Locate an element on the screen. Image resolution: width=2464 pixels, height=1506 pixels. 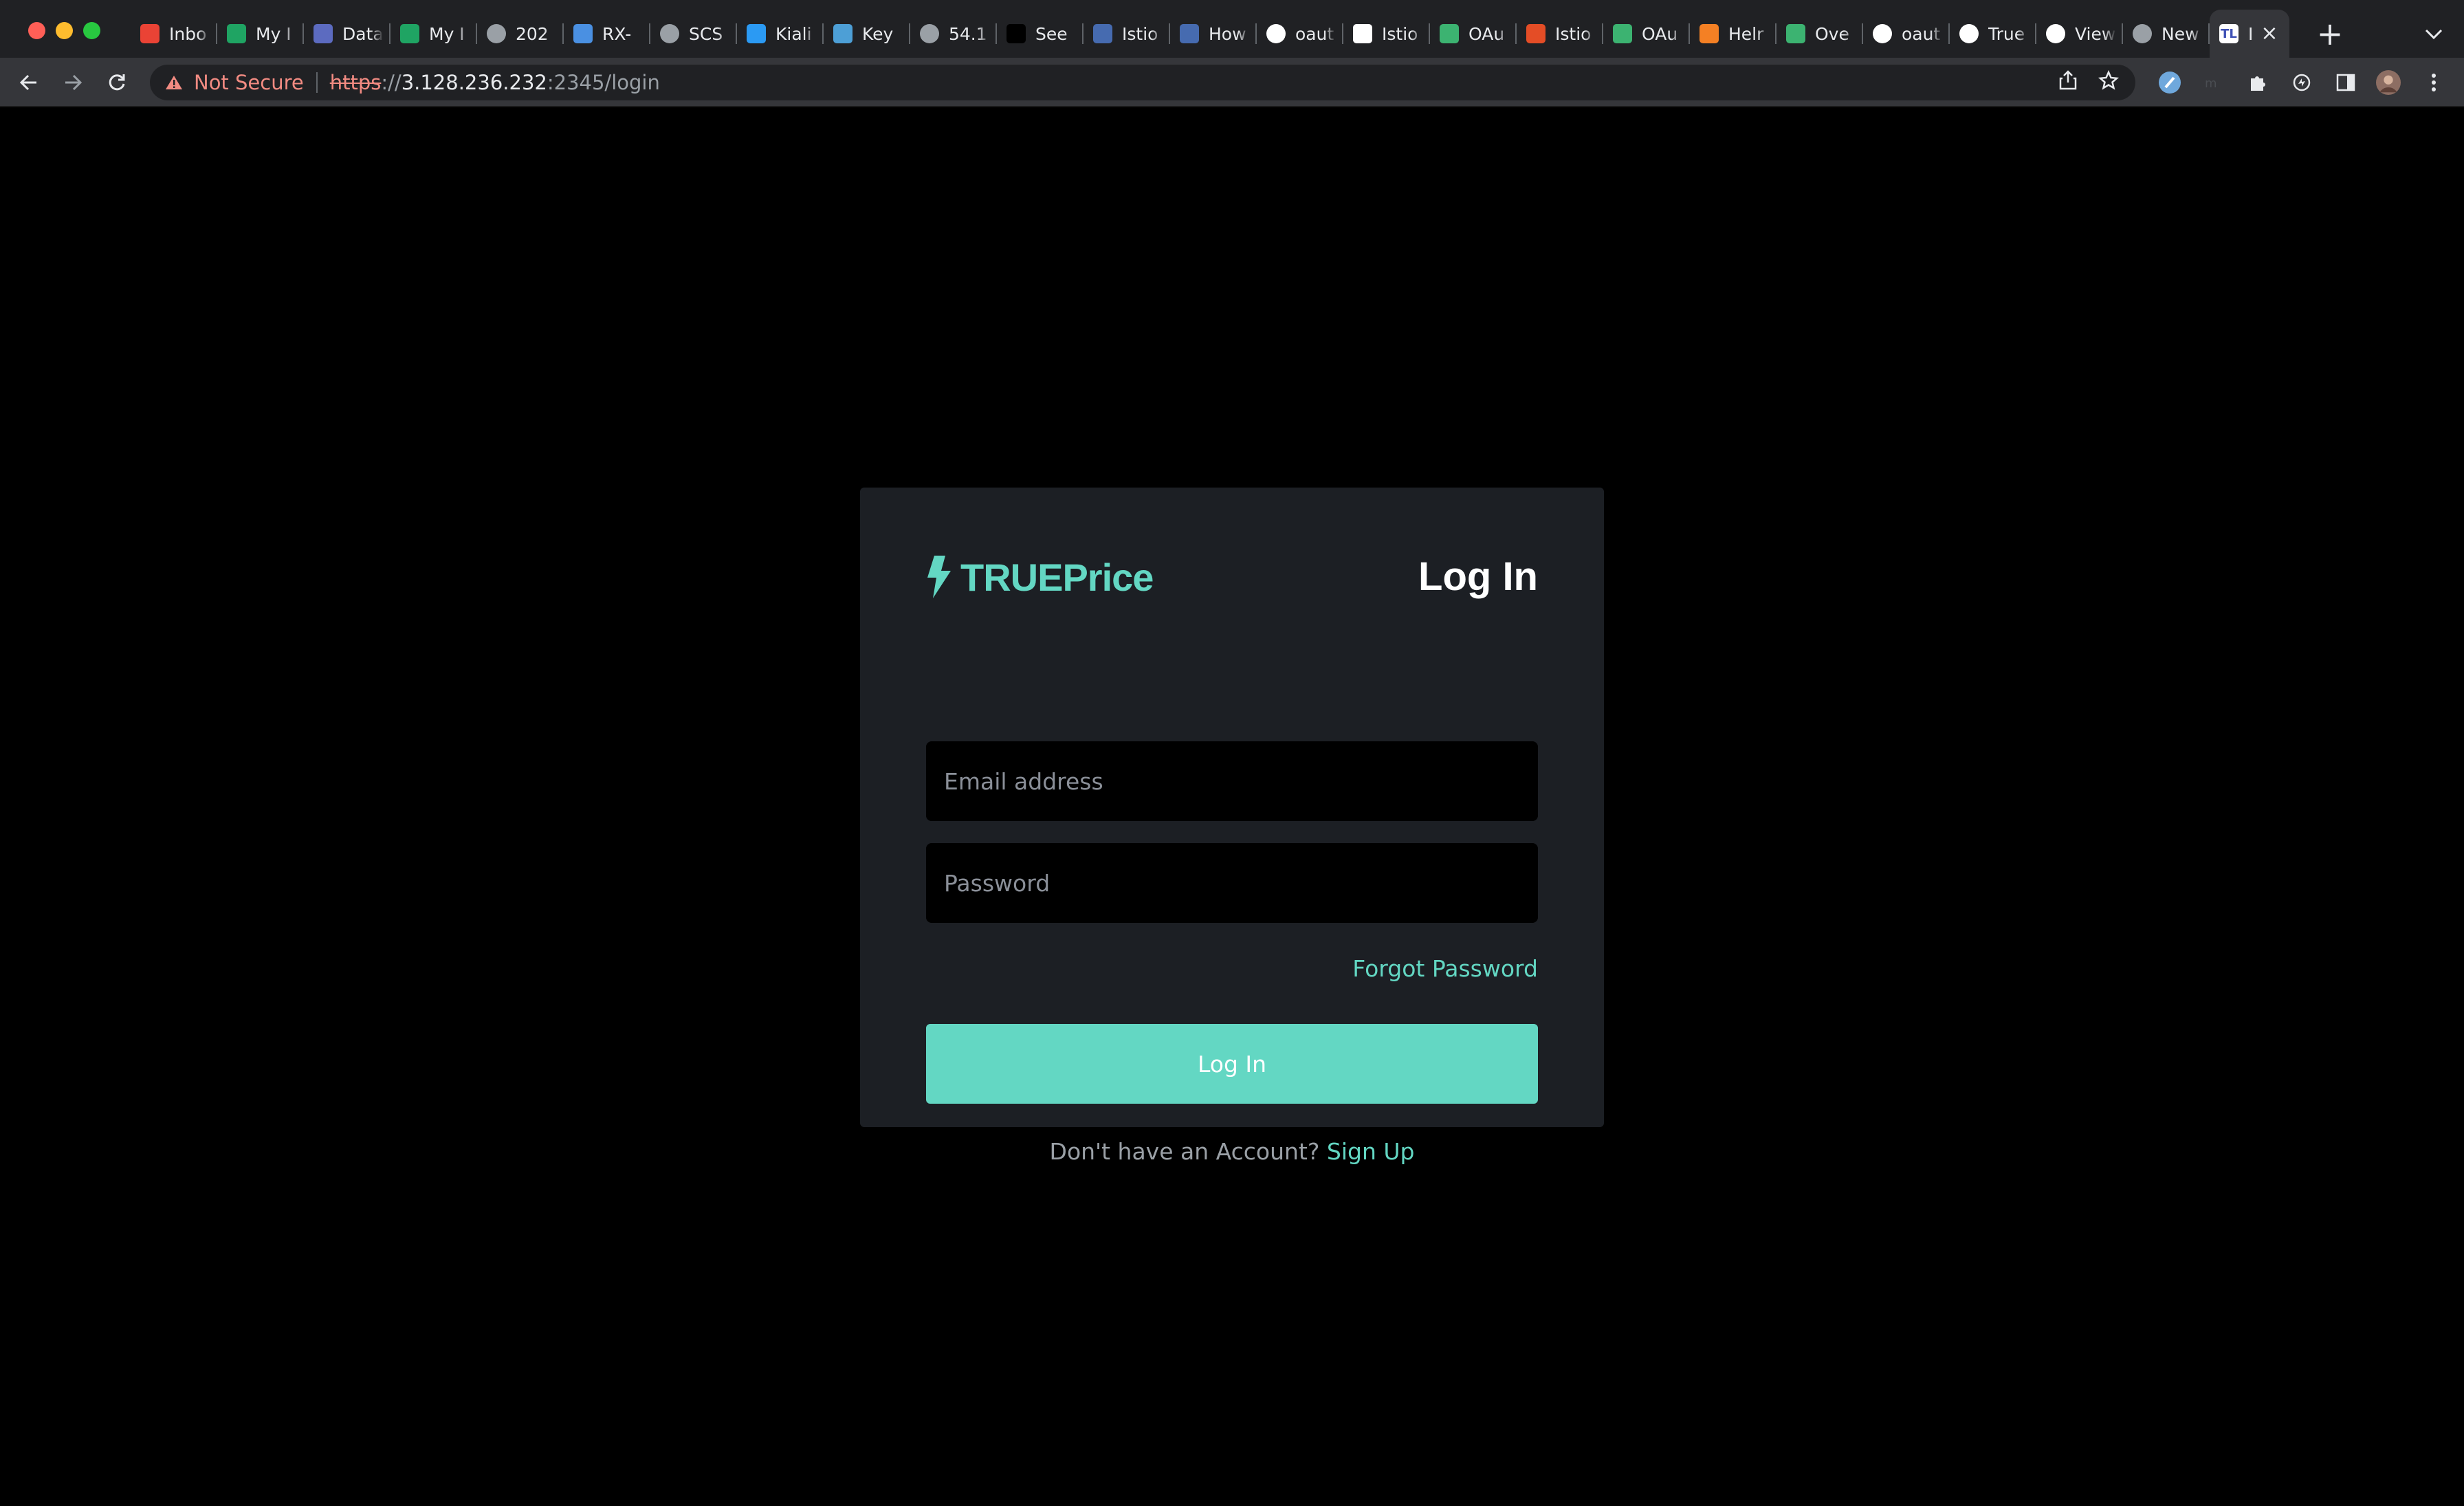
login-button: Log In is located at coordinates (1232, 1064).